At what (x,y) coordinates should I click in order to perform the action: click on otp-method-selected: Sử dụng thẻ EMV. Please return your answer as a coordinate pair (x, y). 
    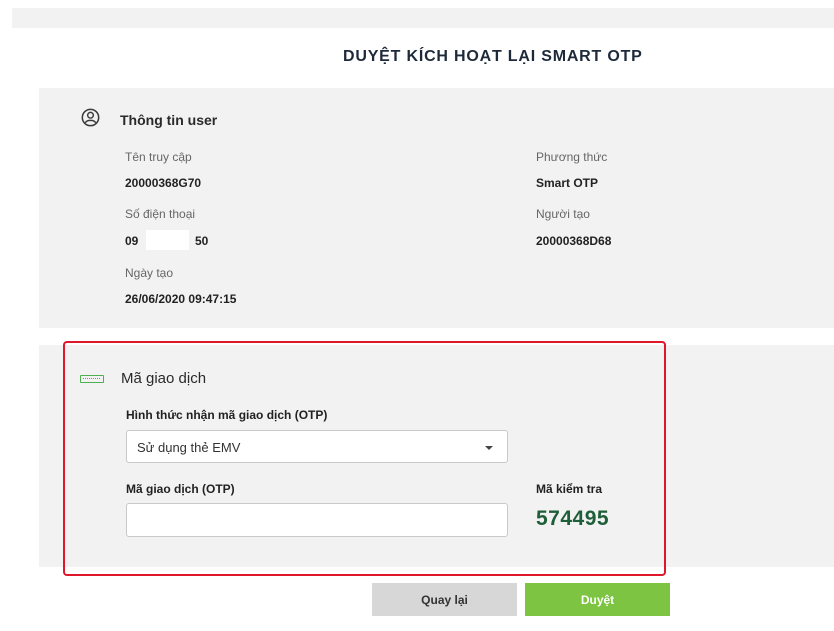
    Looking at the image, I should click on (189, 447).